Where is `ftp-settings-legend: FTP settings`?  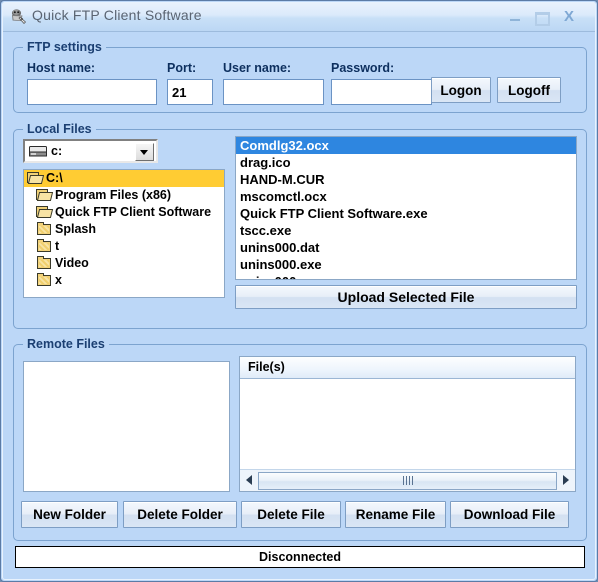
ftp-settings-legend: FTP settings is located at coordinates (64, 47).